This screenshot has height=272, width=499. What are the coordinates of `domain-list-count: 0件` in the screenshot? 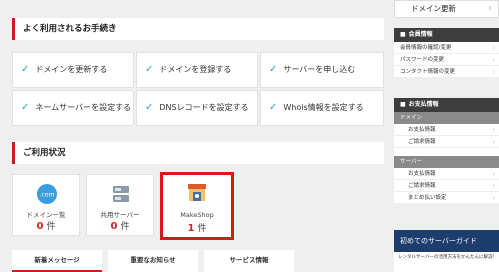 It's located at (46, 226).